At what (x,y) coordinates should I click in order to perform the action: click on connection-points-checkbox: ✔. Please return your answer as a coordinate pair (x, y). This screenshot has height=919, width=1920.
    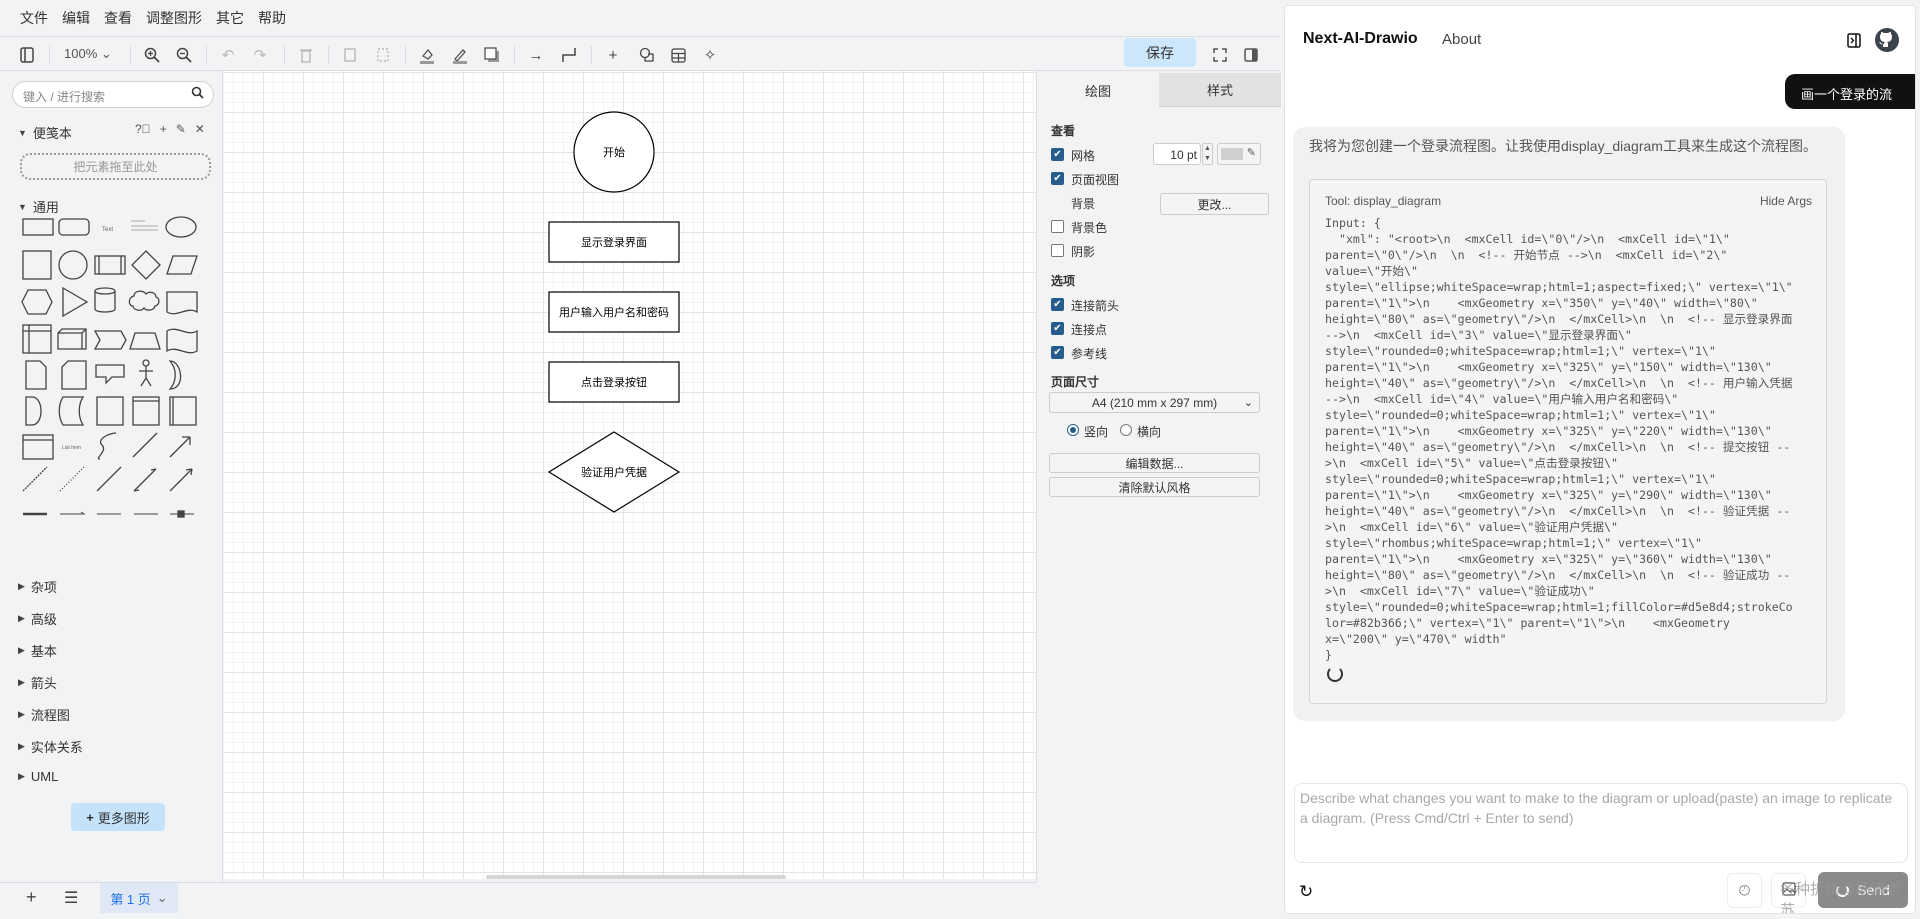
    Looking at the image, I should click on (1057, 328).